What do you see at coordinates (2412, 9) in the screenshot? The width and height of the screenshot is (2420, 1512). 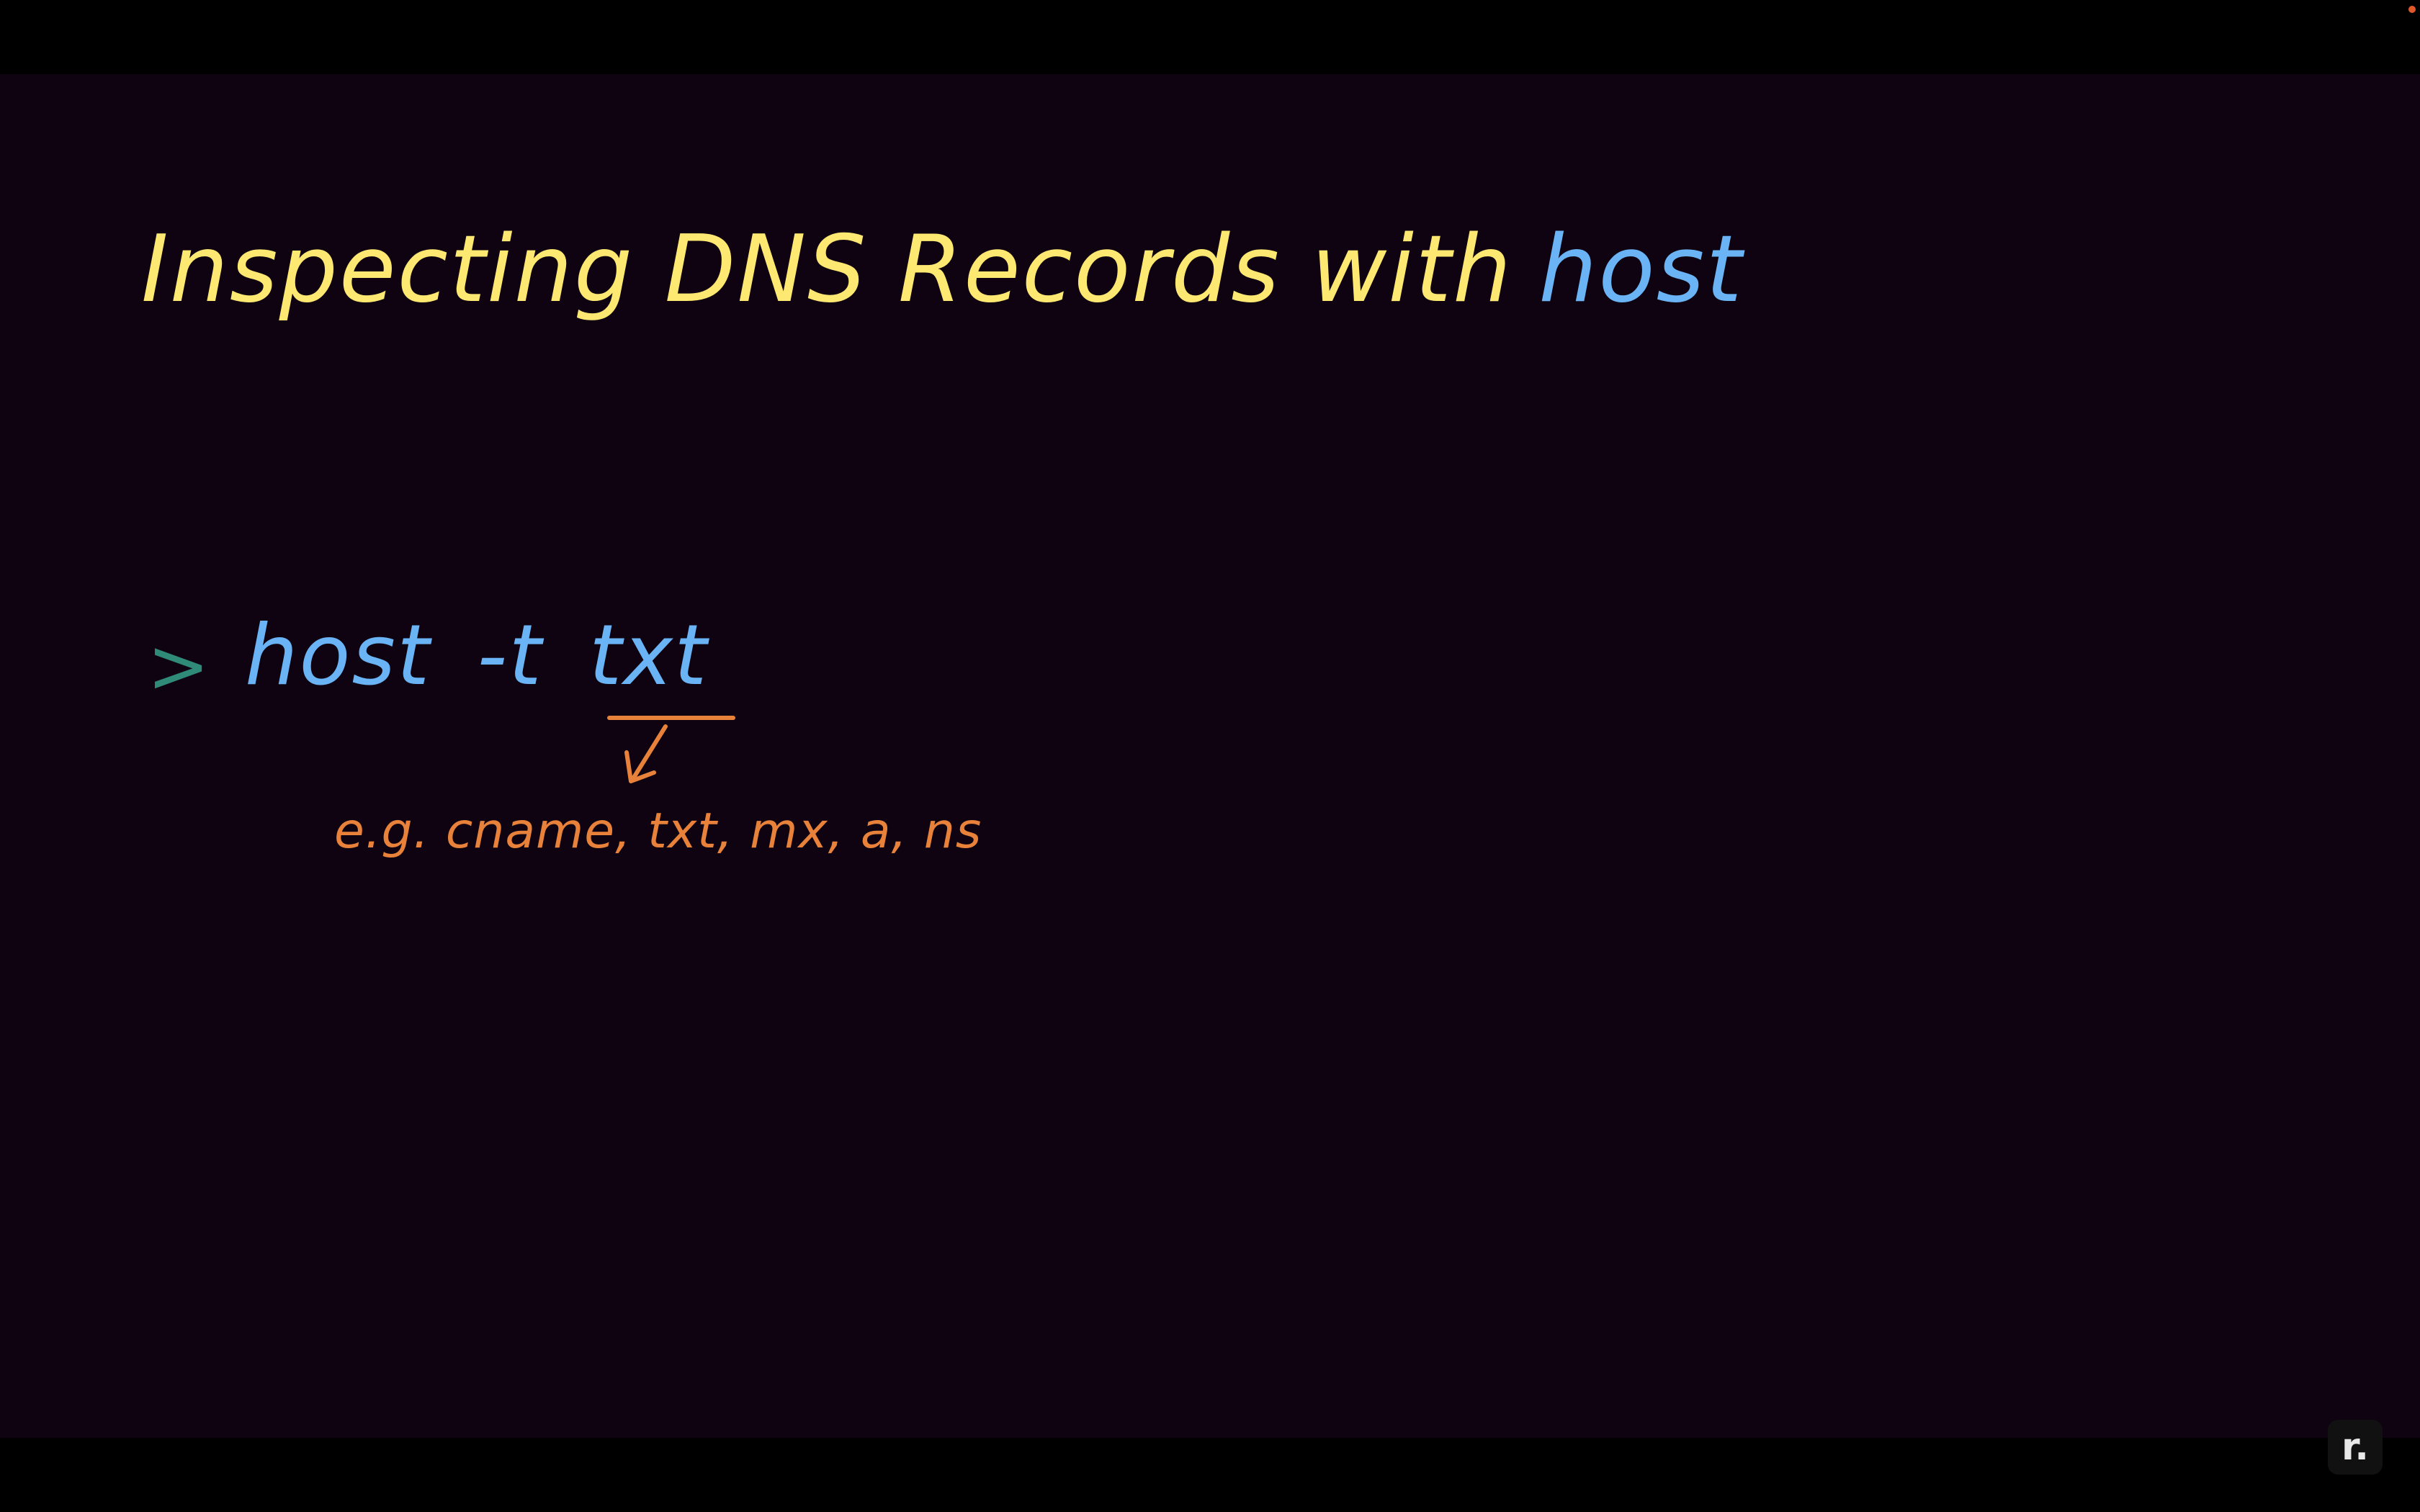 I see `recording-dot-icon` at bounding box center [2412, 9].